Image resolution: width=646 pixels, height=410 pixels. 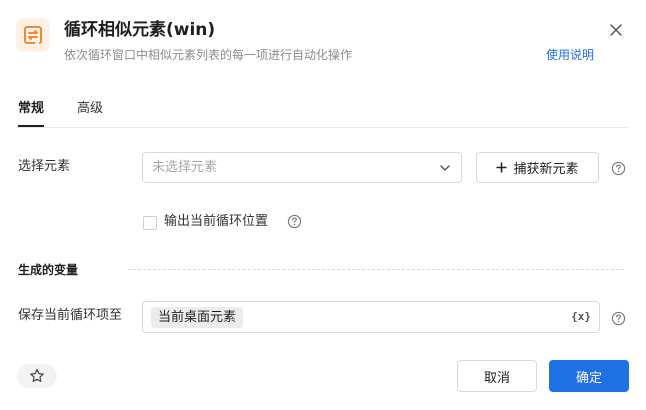 I want to click on close-button, so click(x=616, y=30).